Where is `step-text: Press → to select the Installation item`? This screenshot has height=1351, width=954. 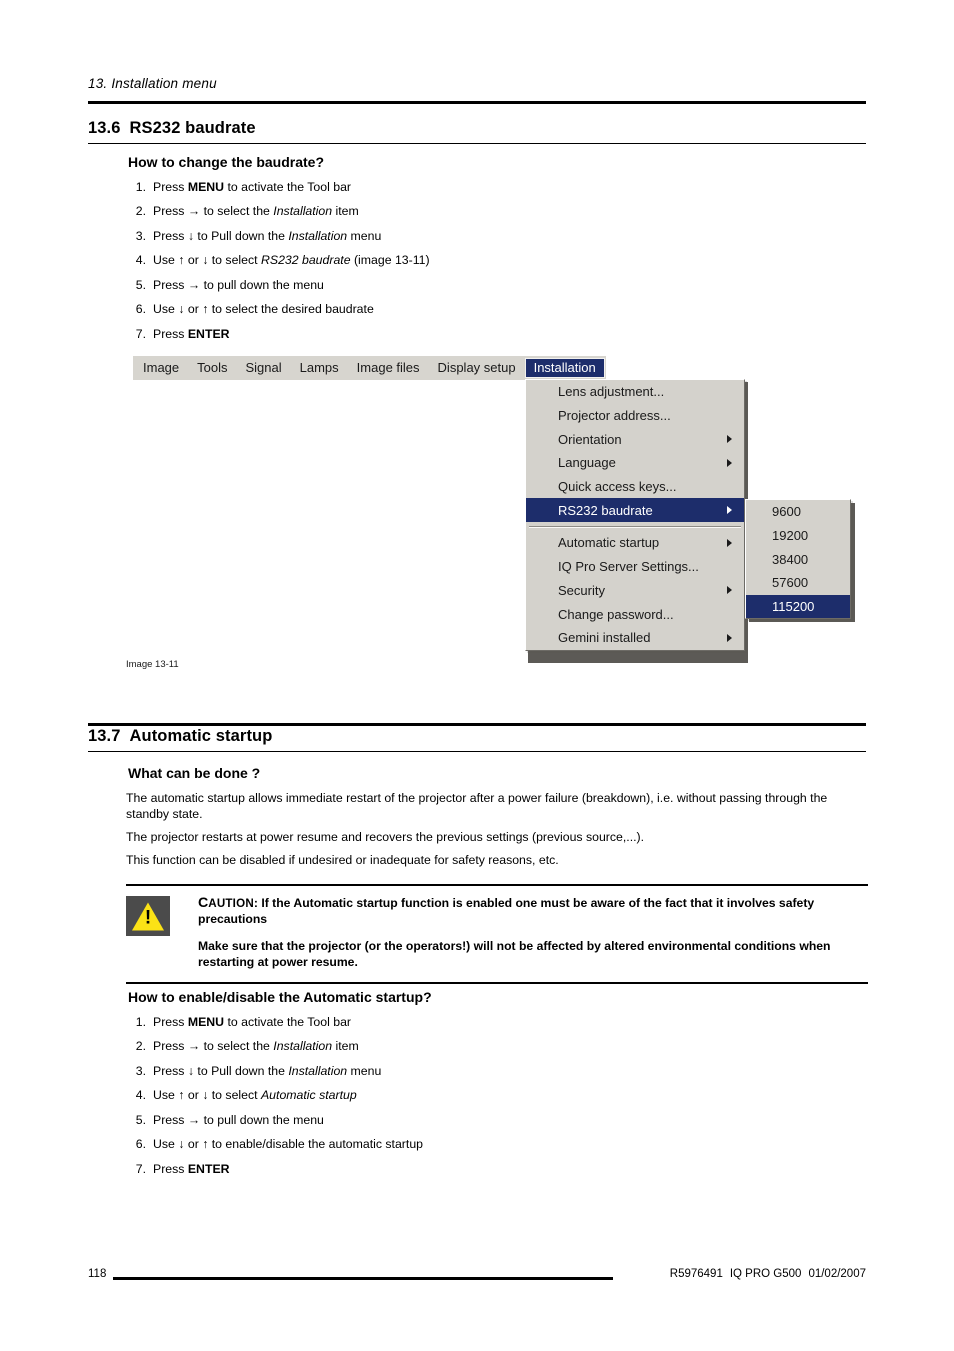
step-text: Press → to select the Installation item is located at coordinates (256, 1046).